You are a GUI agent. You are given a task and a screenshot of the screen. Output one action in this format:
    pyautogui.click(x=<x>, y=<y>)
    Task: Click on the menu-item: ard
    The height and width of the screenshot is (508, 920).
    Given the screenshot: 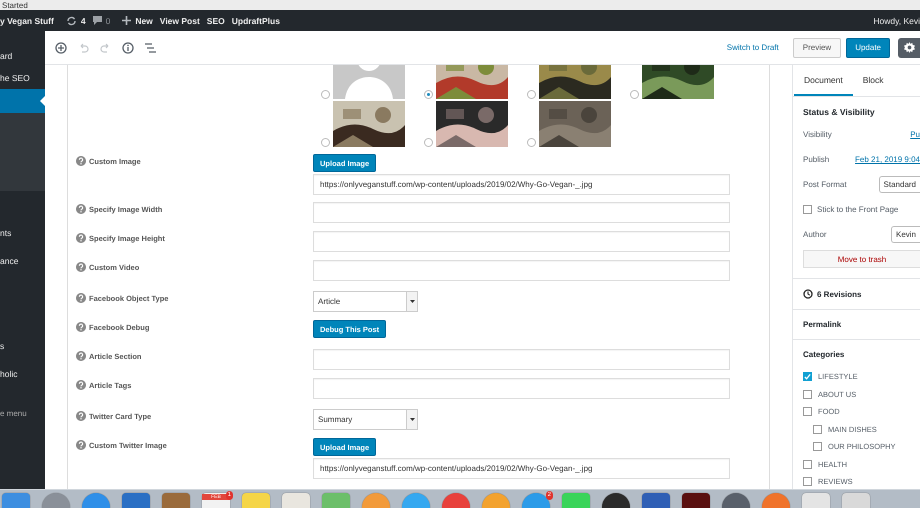 What is the action you would take?
    pyautogui.click(x=22, y=56)
    